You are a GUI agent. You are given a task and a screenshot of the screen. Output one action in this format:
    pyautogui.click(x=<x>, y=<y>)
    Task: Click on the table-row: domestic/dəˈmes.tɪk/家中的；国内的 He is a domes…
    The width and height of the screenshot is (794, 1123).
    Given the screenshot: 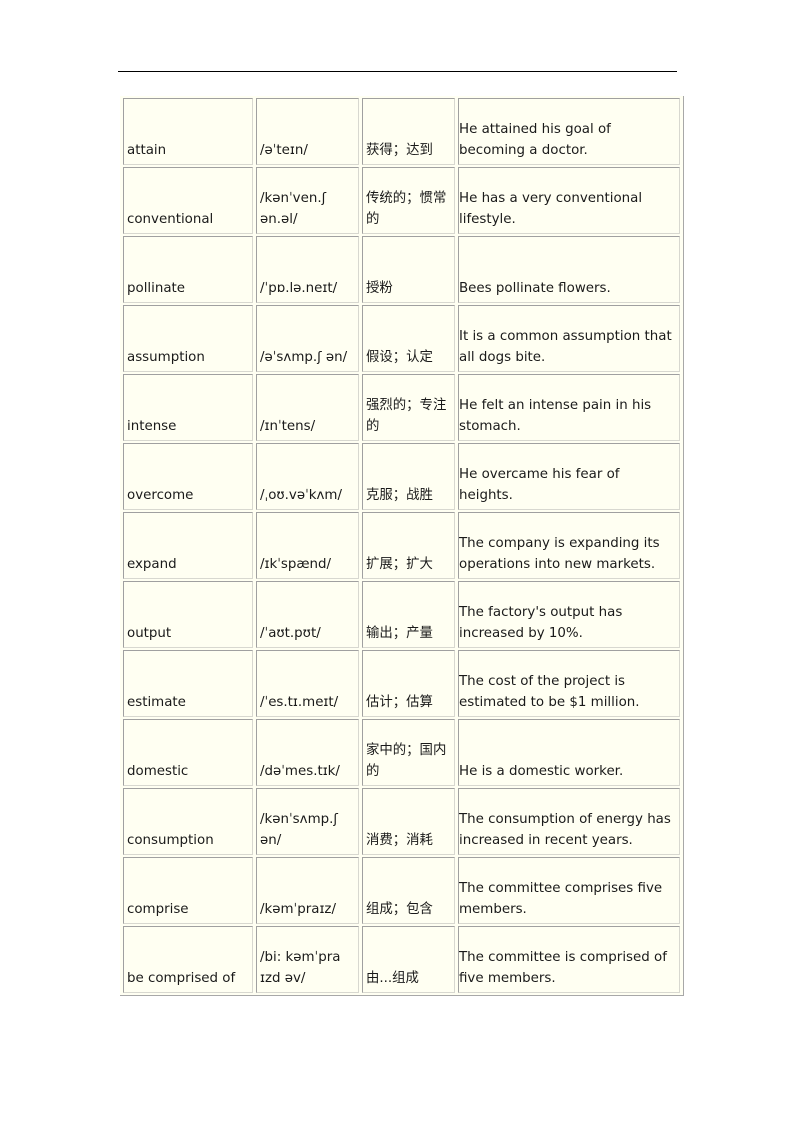 What is the action you would take?
    pyautogui.click(x=401, y=752)
    